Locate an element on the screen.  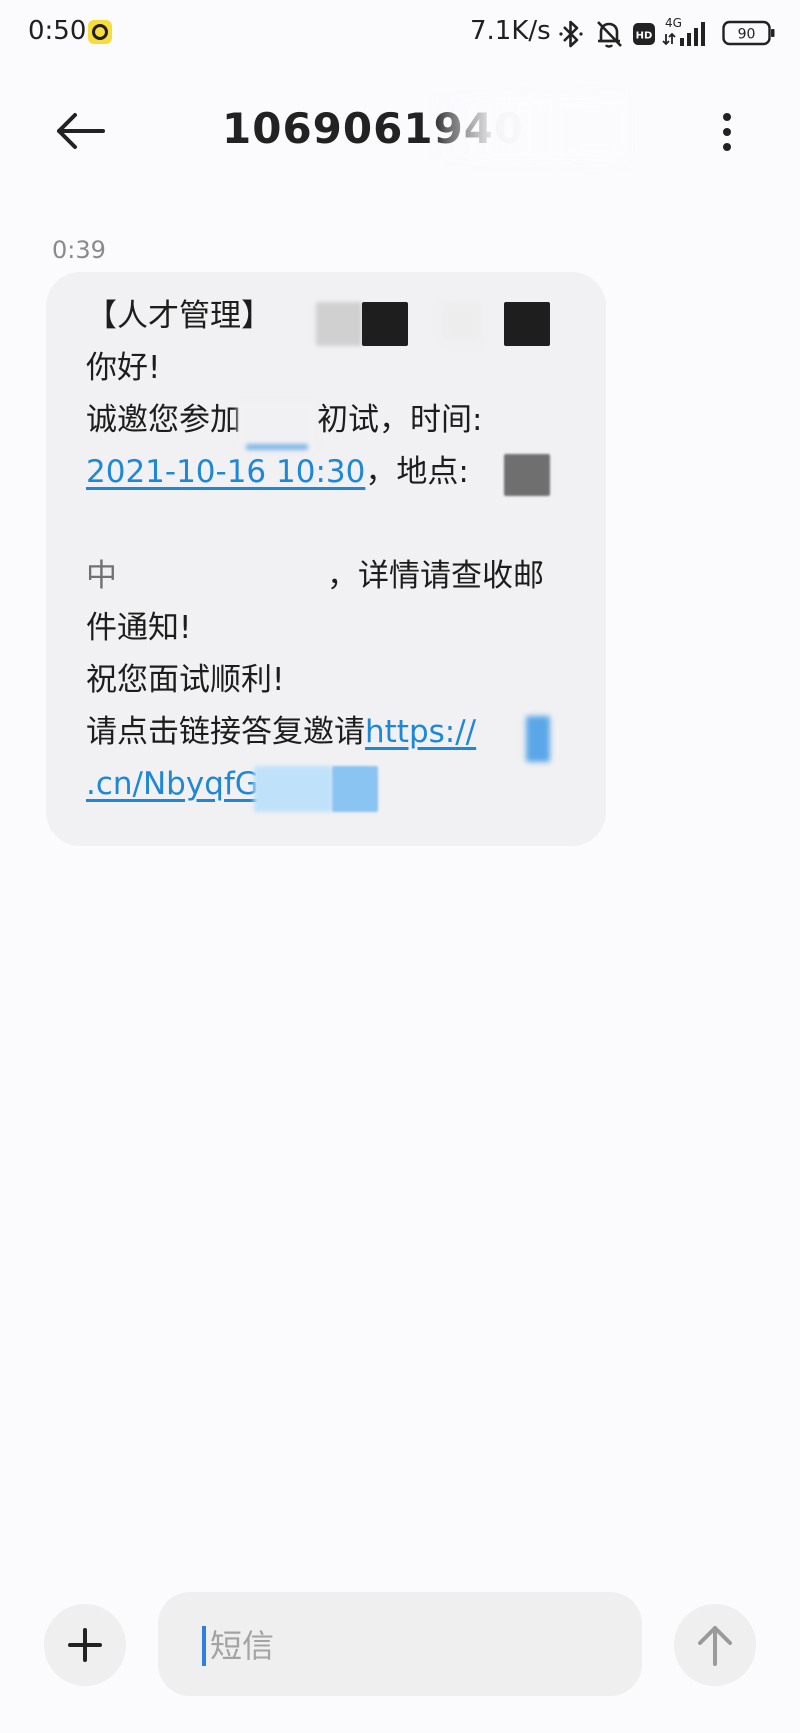
message-line: 中 ，详情请查收邮 is located at coordinates (315, 576).